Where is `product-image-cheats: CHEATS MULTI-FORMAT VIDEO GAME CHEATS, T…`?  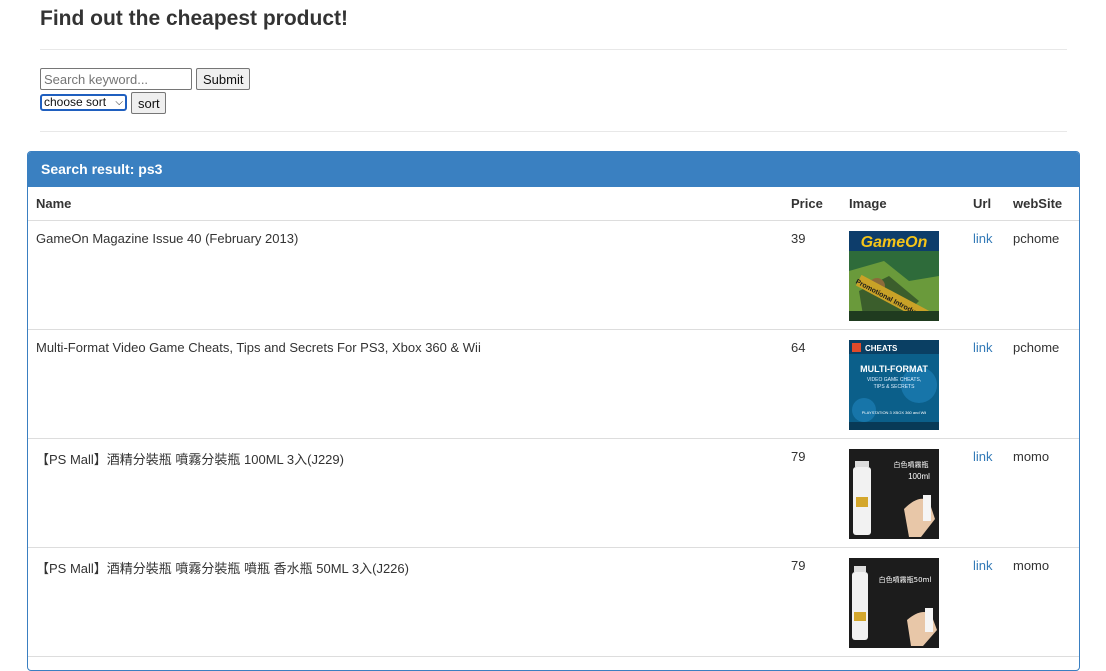
product-image-cheats: CHEATS MULTI-FORMAT VIDEO GAME CHEATS, T… is located at coordinates (894, 384).